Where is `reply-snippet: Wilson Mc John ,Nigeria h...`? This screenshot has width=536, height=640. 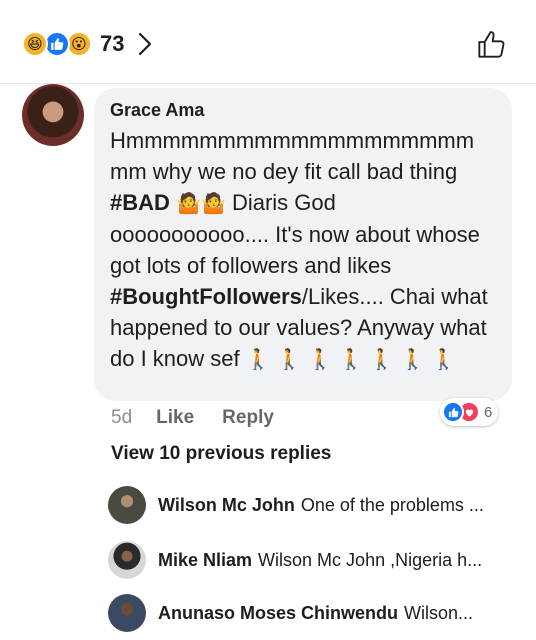
reply-snippet: Wilson Mc John ,Nigeria h... is located at coordinates (370, 559).